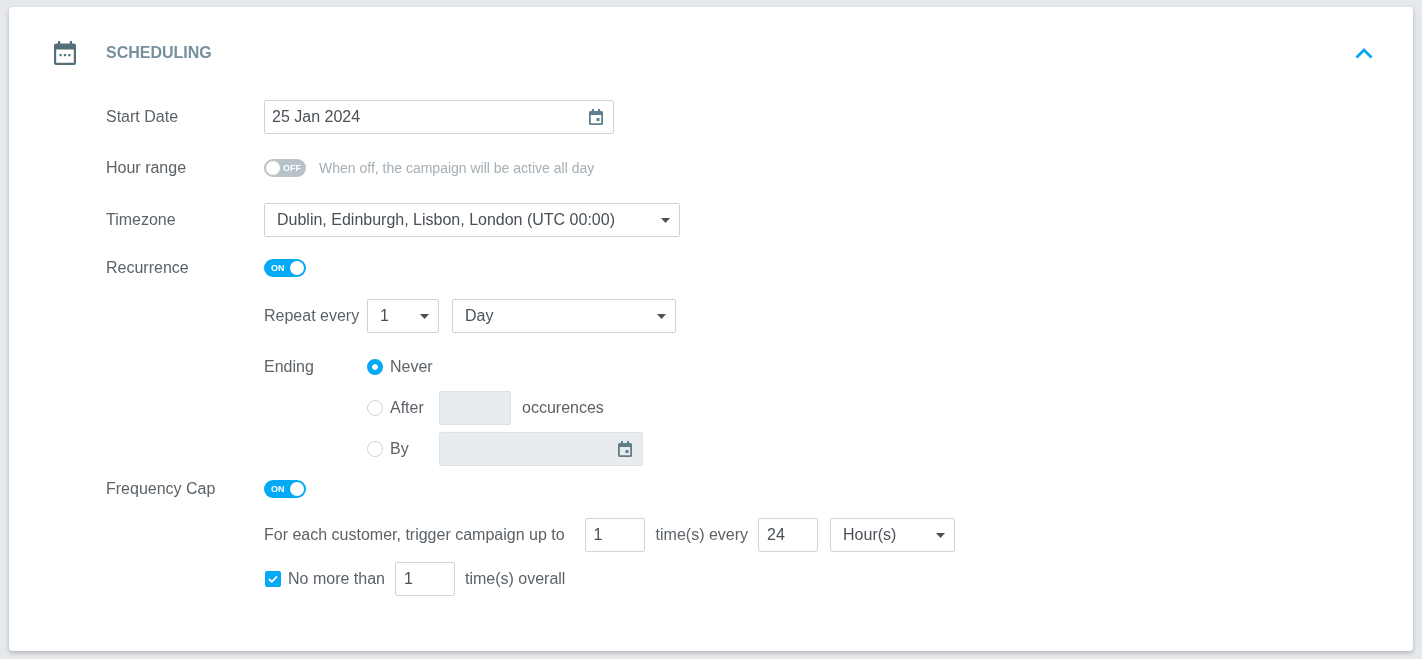 This screenshot has width=1422, height=659. I want to click on field-label: Timezone, so click(141, 220).